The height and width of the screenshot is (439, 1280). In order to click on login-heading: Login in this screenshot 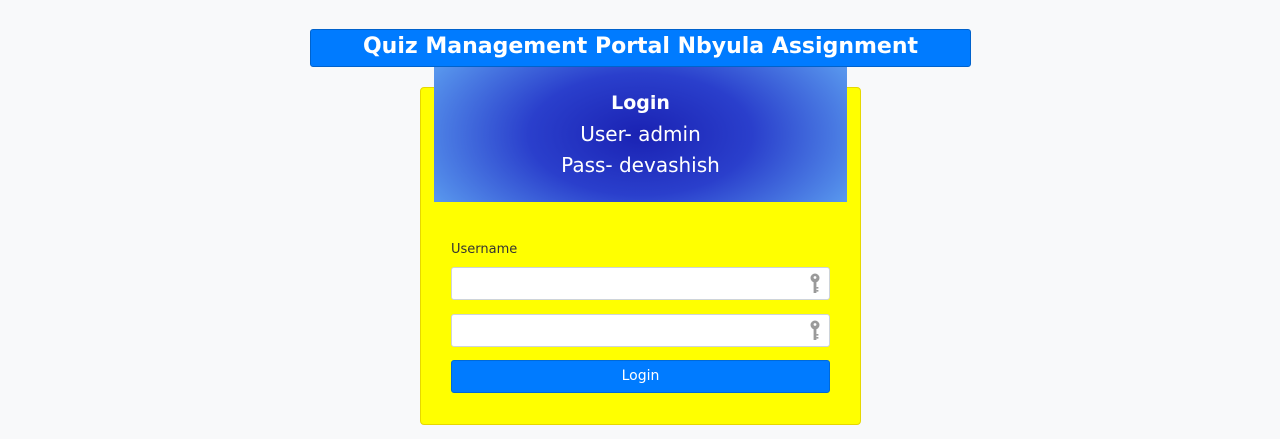, I will do `click(640, 103)`.